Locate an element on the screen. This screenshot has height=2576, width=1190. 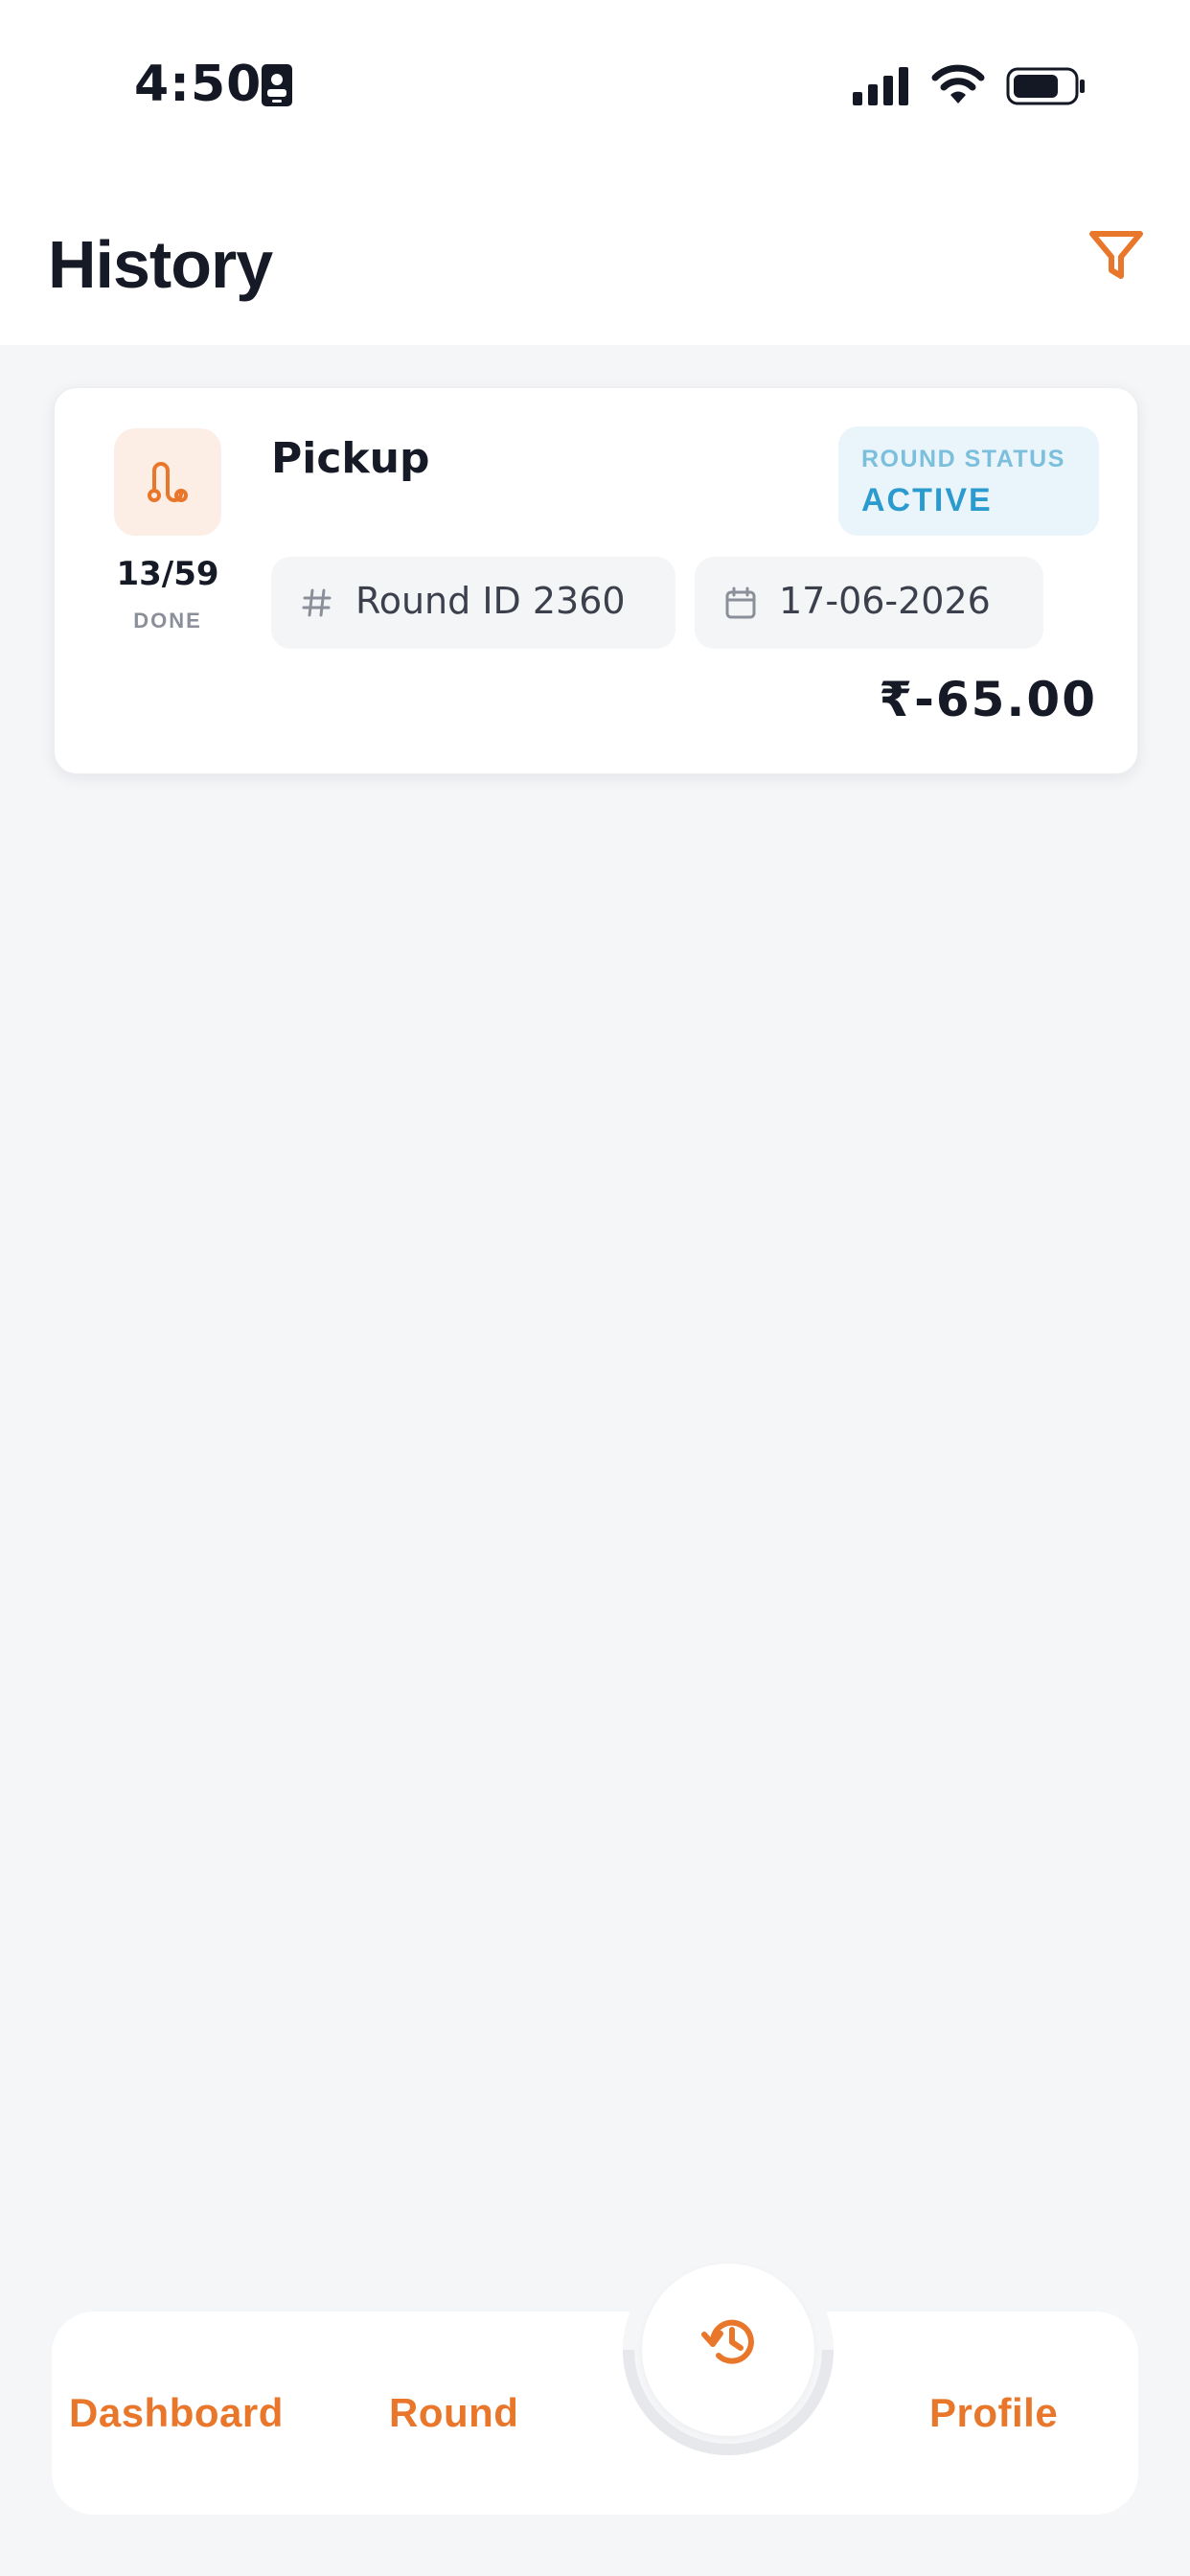
round-date-chip: 17-06-2026 is located at coordinates (869, 603).